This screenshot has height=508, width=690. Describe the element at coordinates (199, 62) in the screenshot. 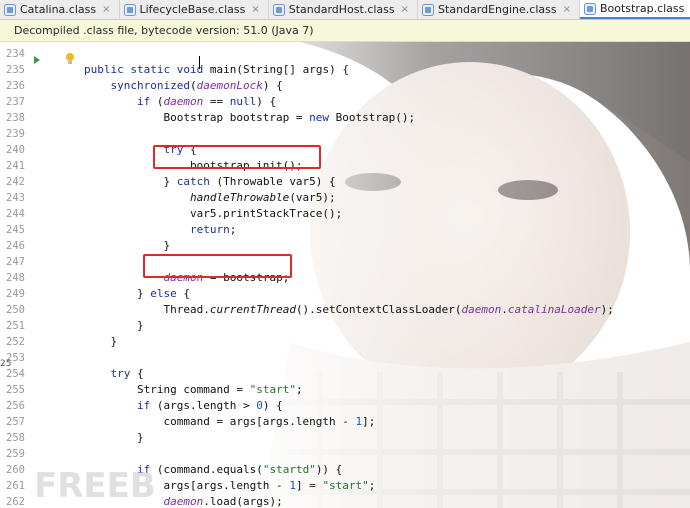

I see `text-caret` at that location.